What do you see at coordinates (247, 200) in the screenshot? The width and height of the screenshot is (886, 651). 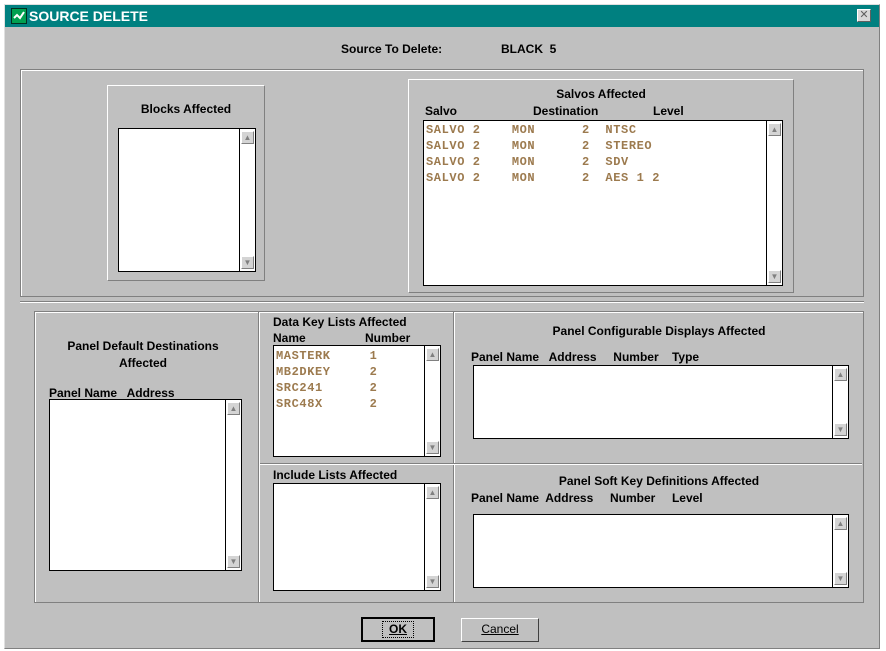 I see `blocks-scrollbar: ▲ ▼` at bounding box center [247, 200].